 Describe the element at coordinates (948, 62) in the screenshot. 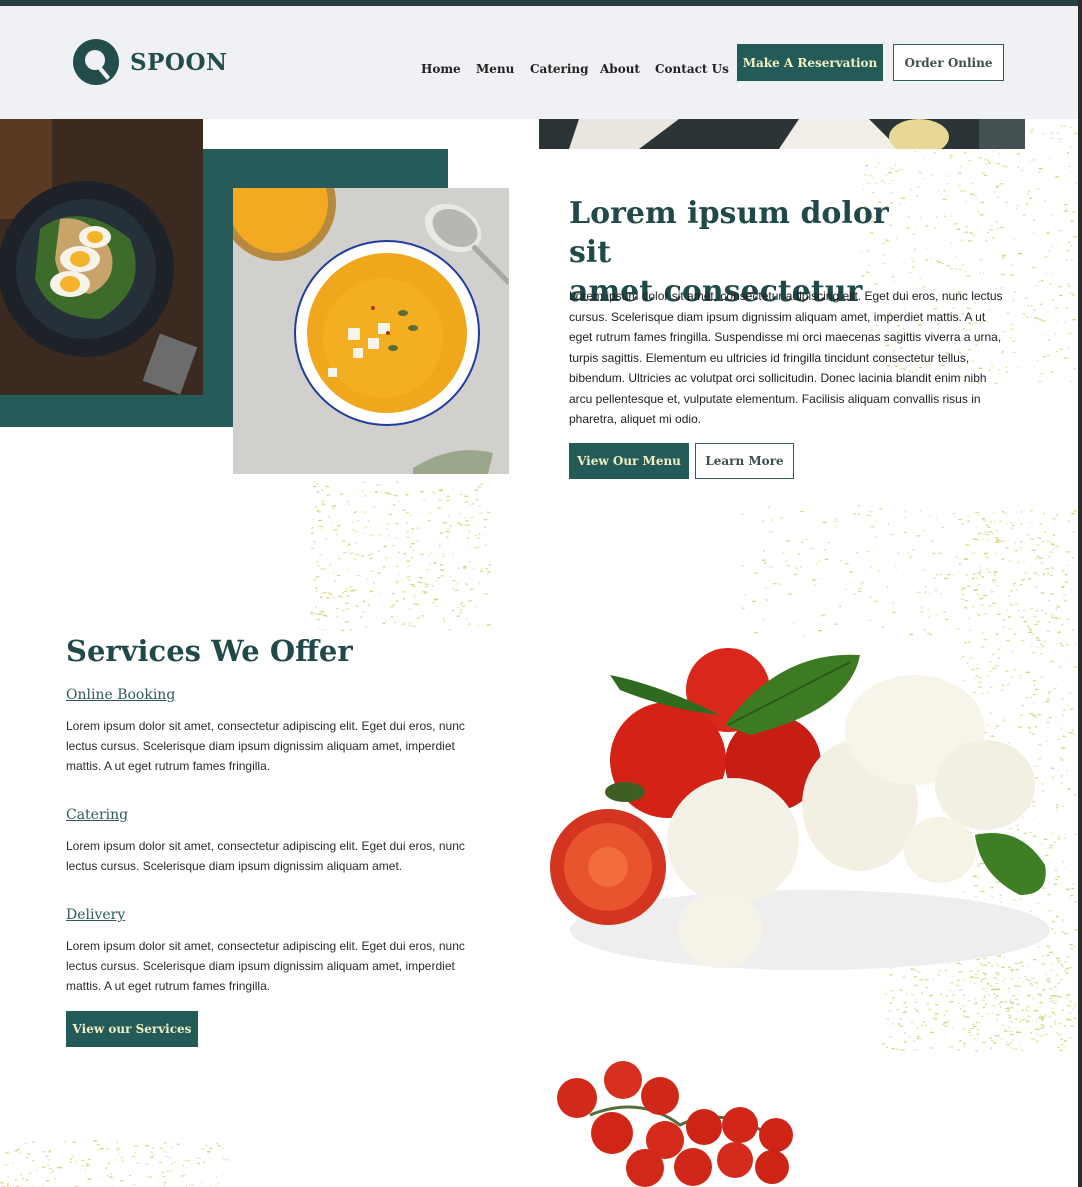

I see `order-online-button: Order Online` at that location.